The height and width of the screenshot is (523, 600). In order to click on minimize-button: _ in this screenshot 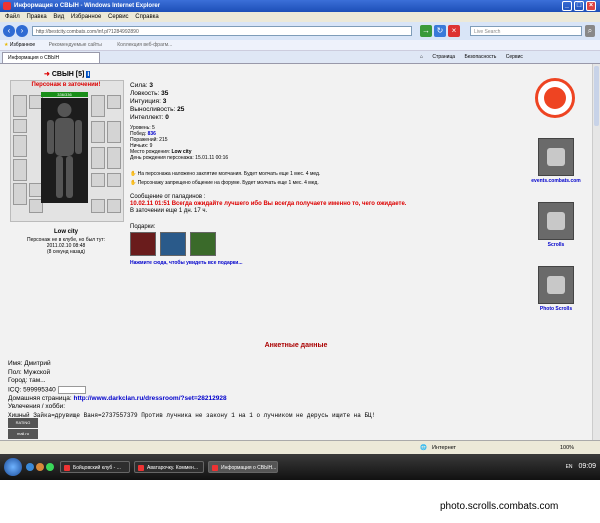, I will do `click(567, 6)`.